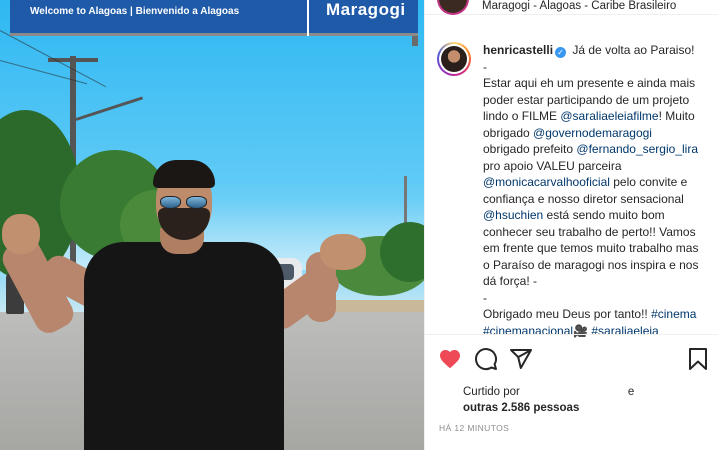 This screenshot has width=718, height=450. What do you see at coordinates (591, 248) in the screenshot?
I see `caption-text: em frente que temos muito trabalho mas` at bounding box center [591, 248].